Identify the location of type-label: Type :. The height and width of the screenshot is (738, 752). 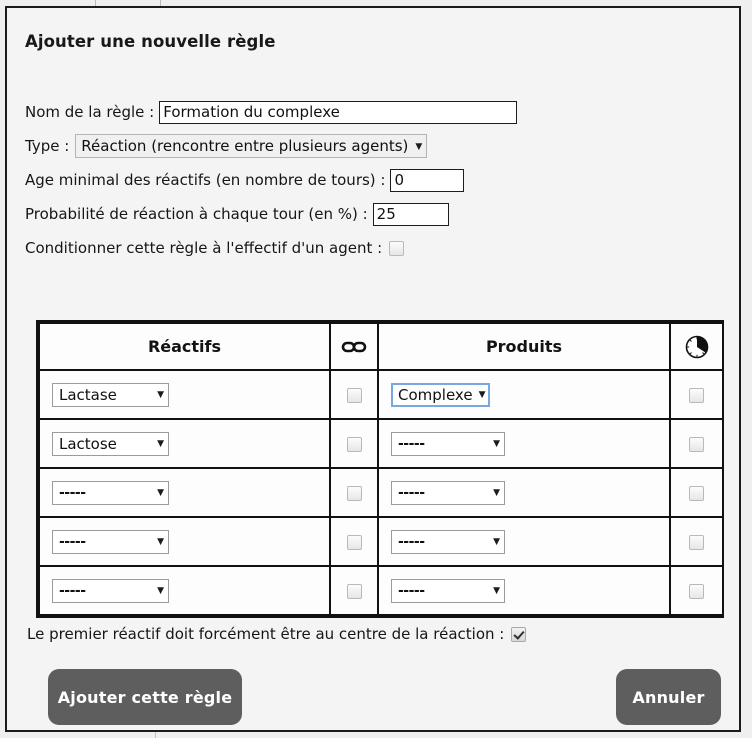
(47, 146).